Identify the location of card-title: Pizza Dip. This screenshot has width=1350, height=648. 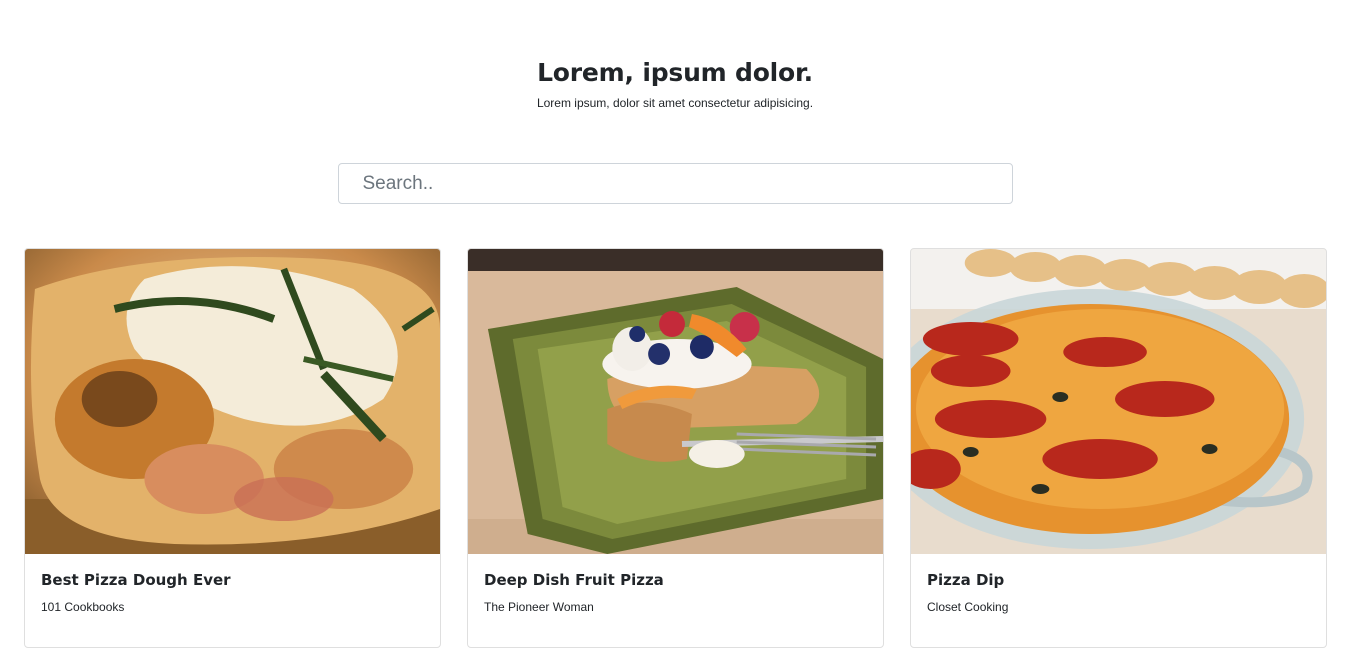
(966, 580).